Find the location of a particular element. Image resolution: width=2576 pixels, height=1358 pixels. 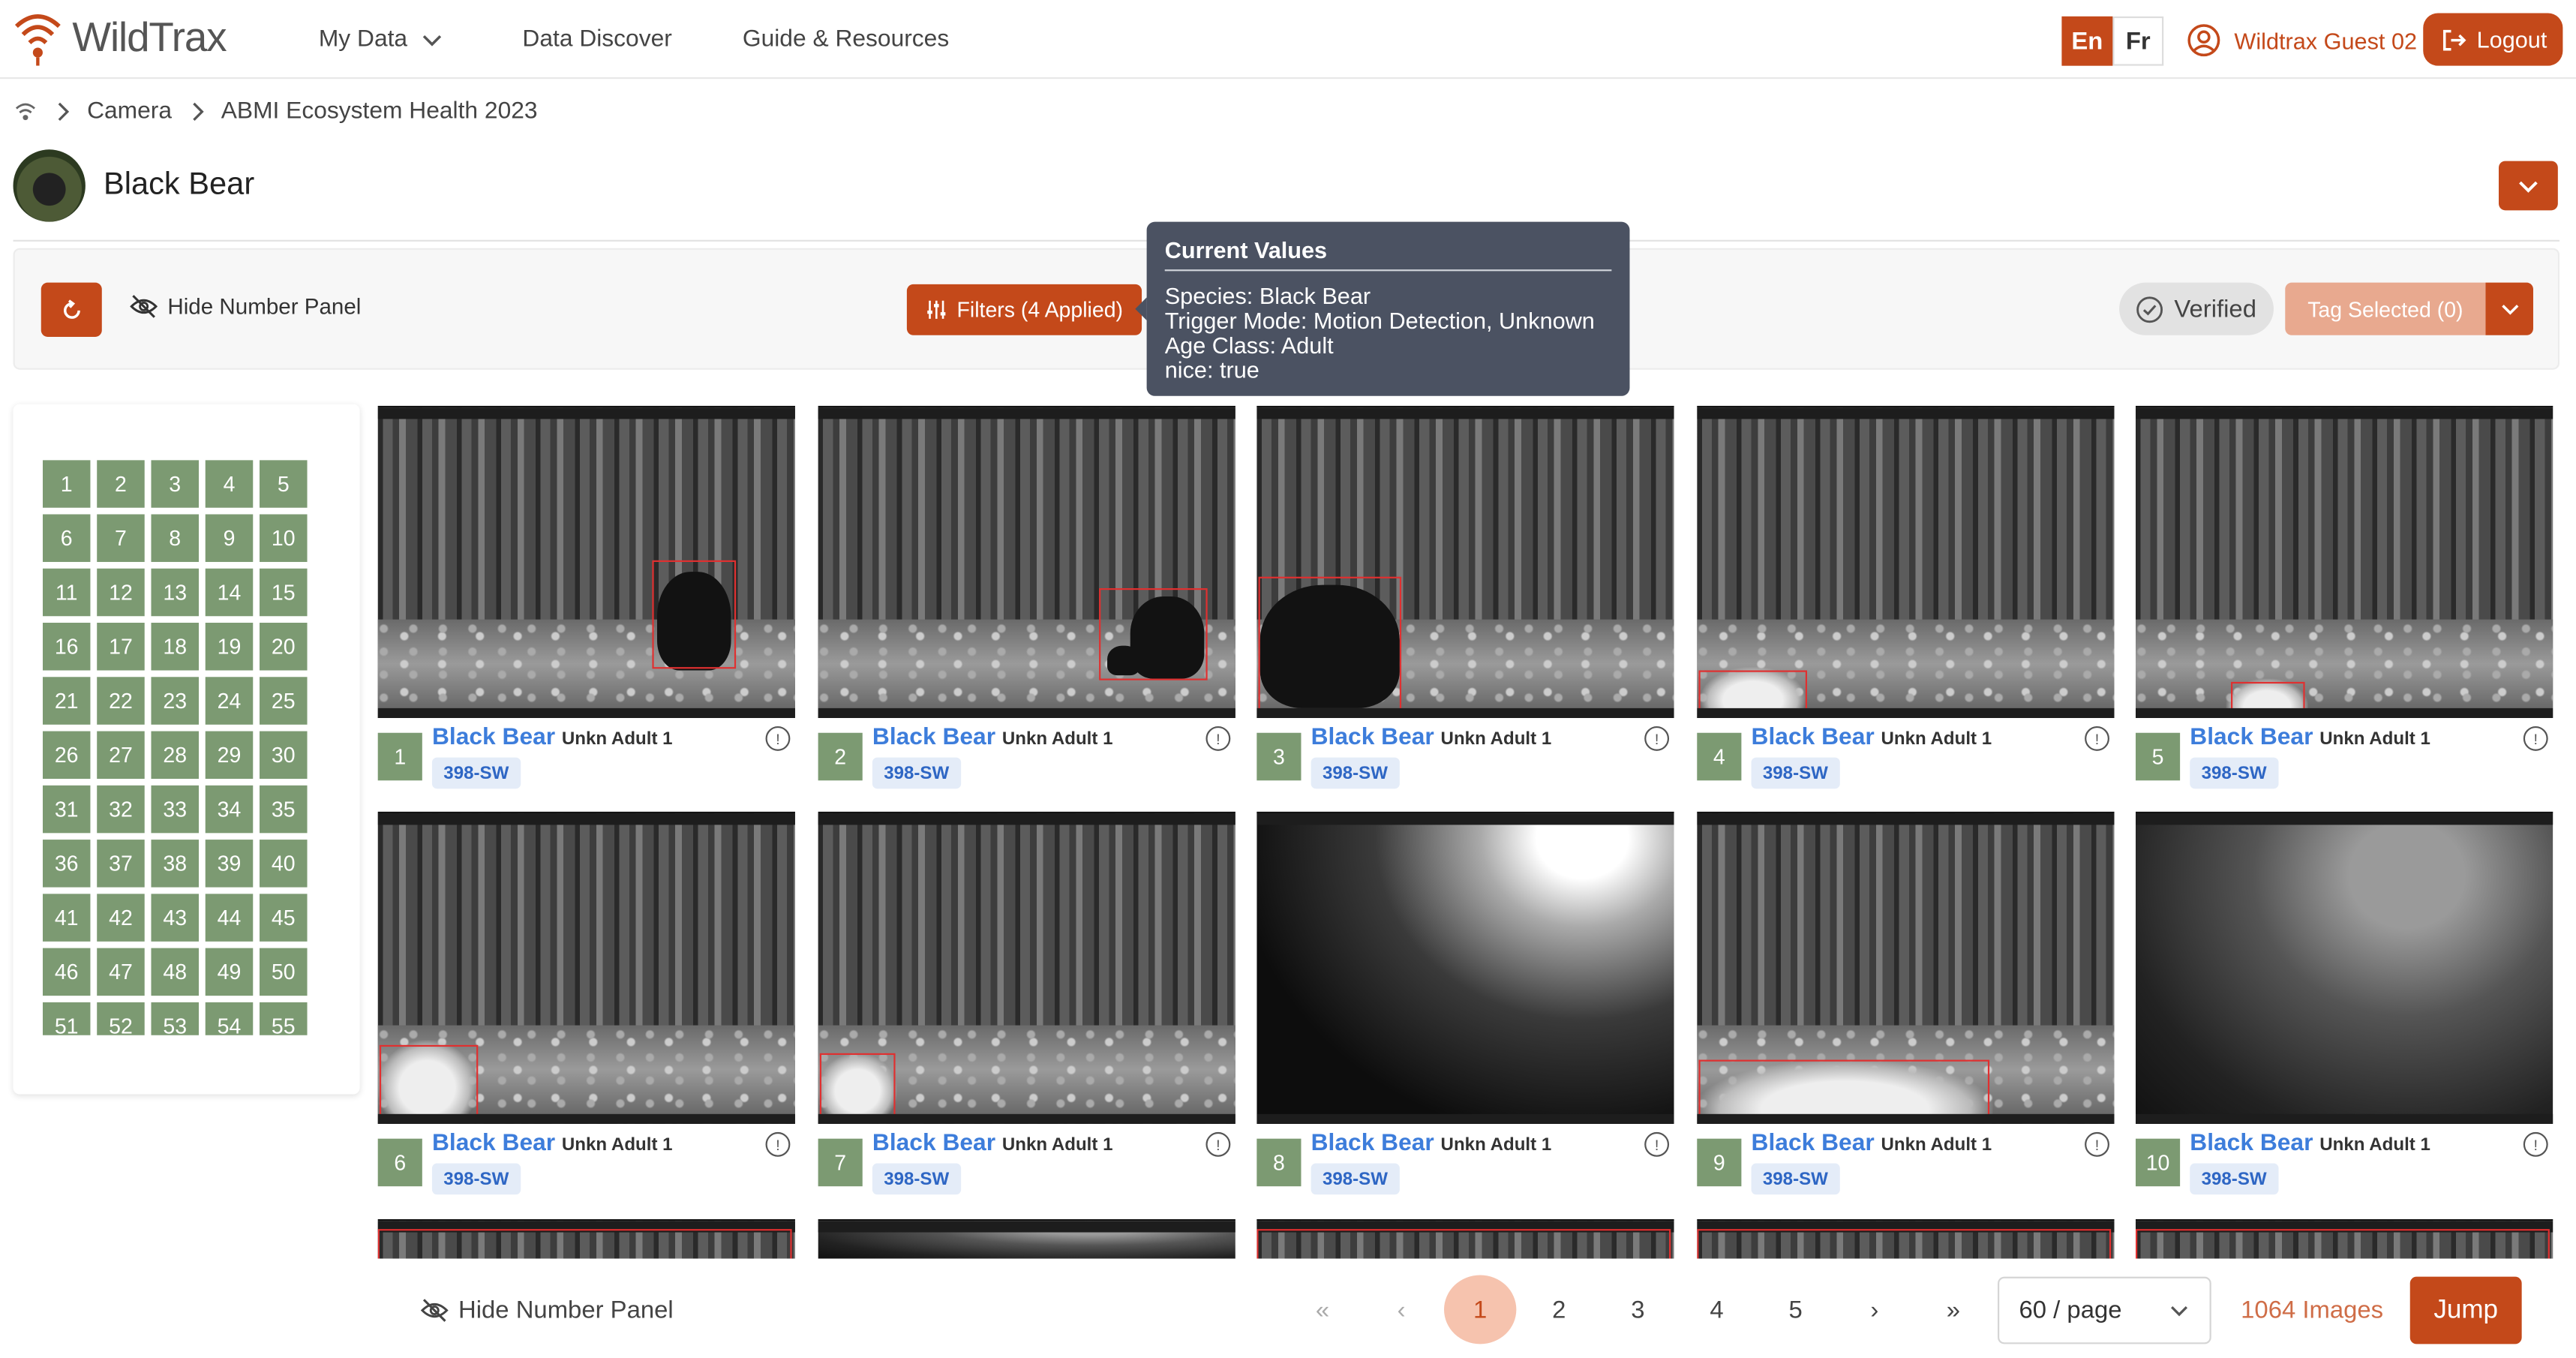

page-4-button: 4 is located at coordinates (1716, 1309).